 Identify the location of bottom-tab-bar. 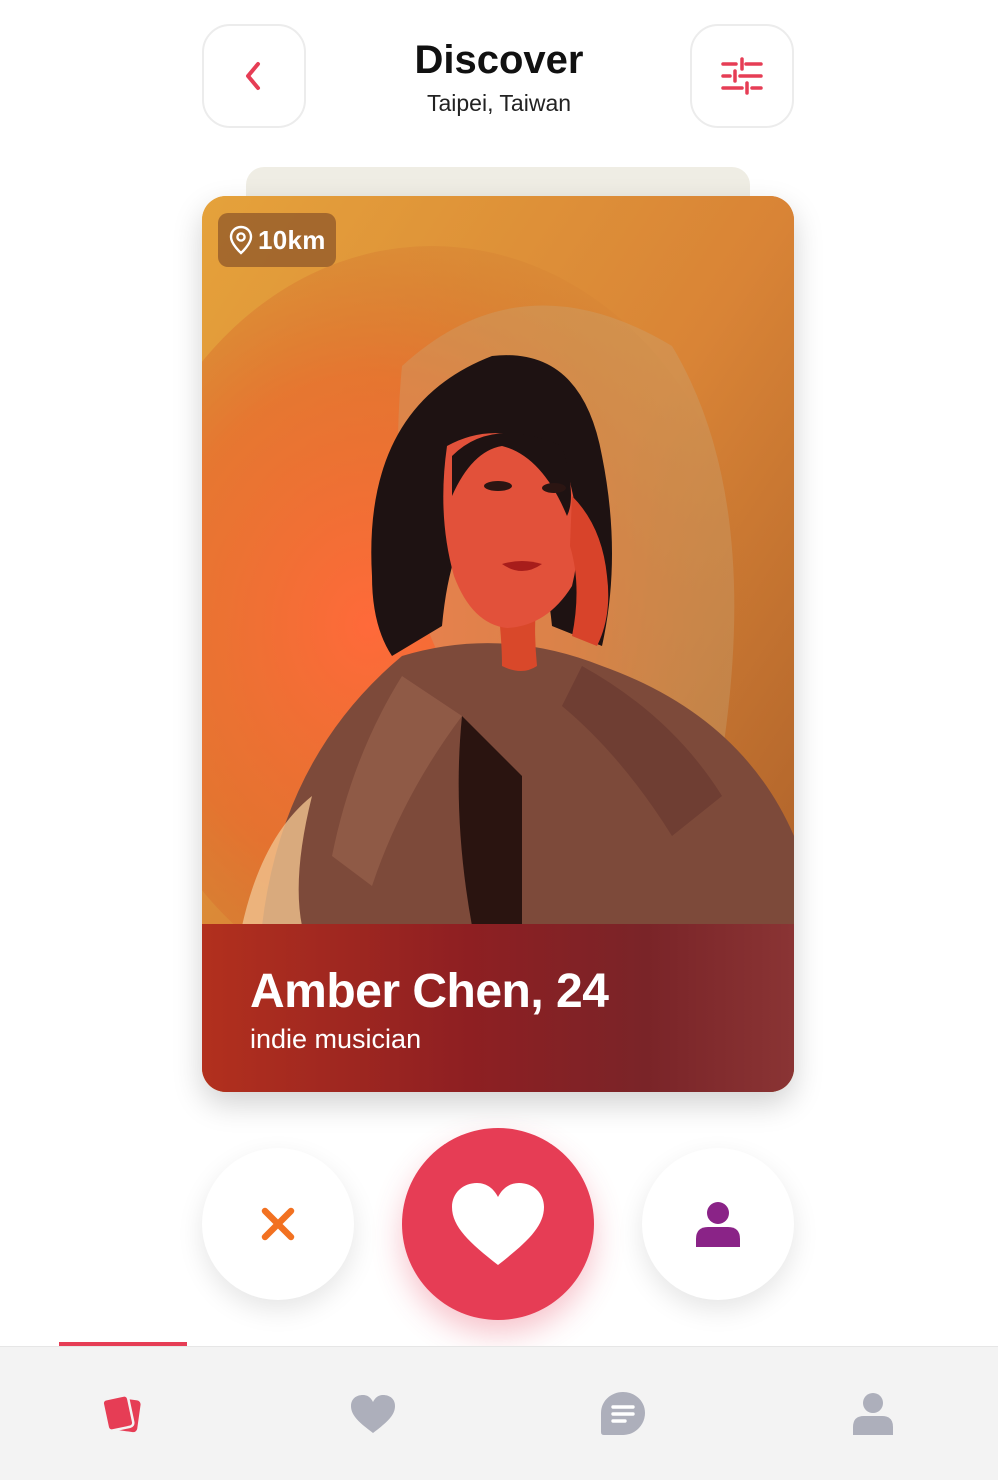
(499, 1413).